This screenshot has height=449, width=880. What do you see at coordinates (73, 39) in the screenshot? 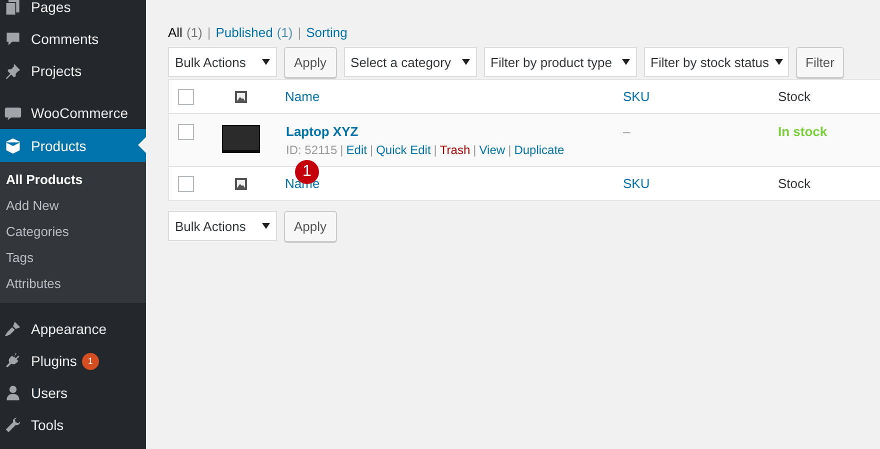
I see `menu-item: Comments` at bounding box center [73, 39].